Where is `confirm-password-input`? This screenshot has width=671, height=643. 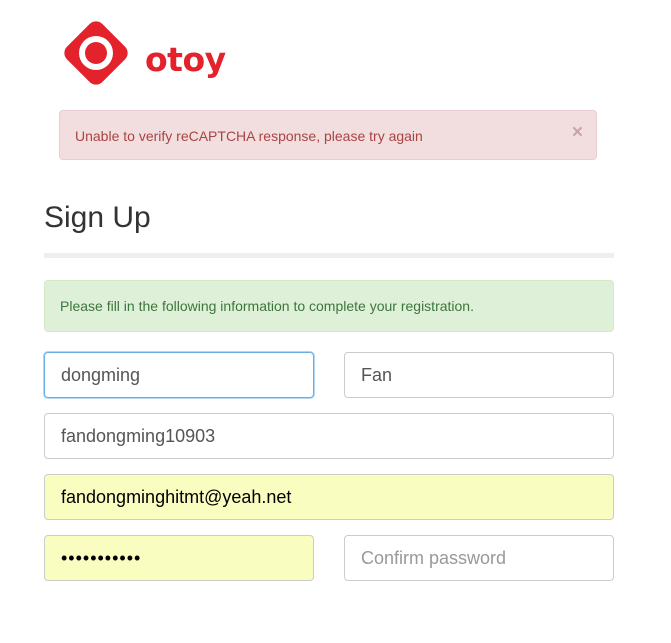 confirm-password-input is located at coordinates (479, 558).